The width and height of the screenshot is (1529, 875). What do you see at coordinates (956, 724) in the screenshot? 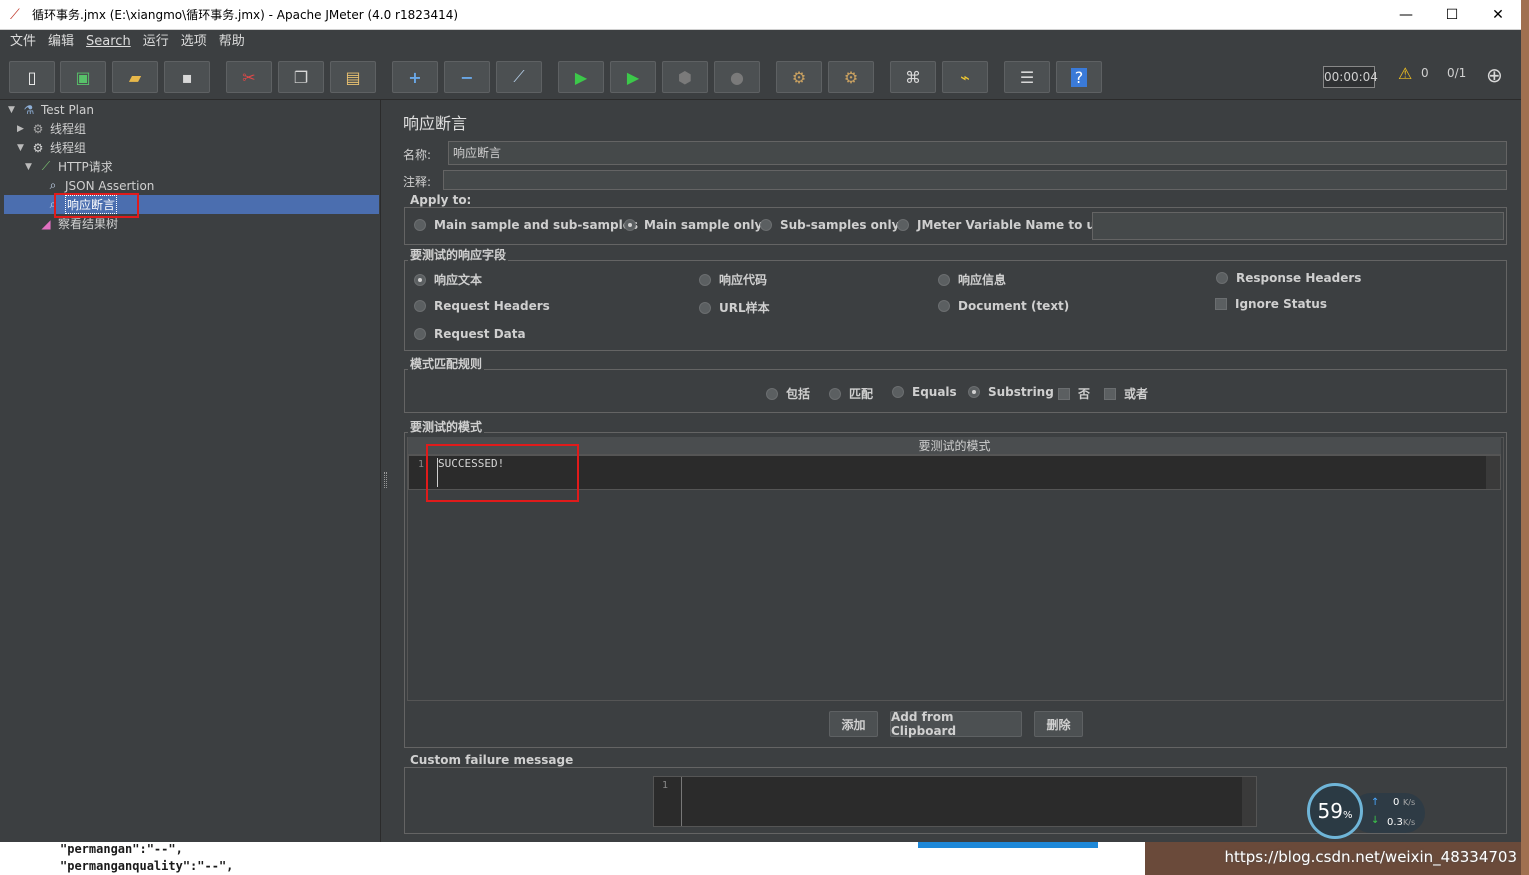
I see `add-from-clipboard-button: Add from Clipboard` at bounding box center [956, 724].